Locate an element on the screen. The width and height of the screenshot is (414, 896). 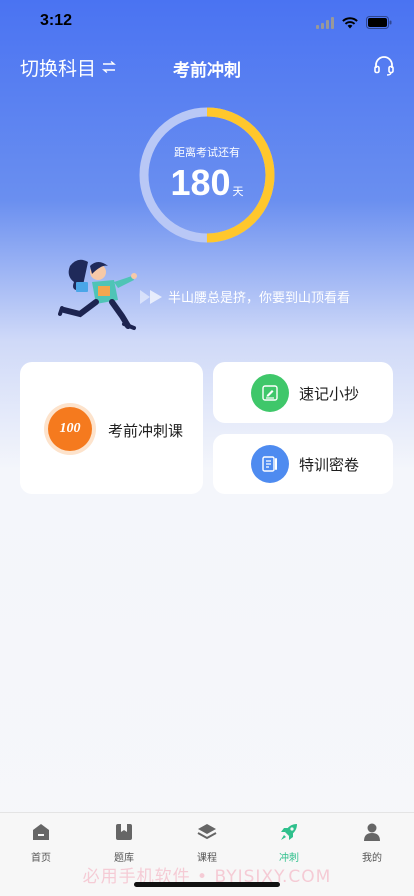
double-arrow-icon is located at coordinates (151, 299).